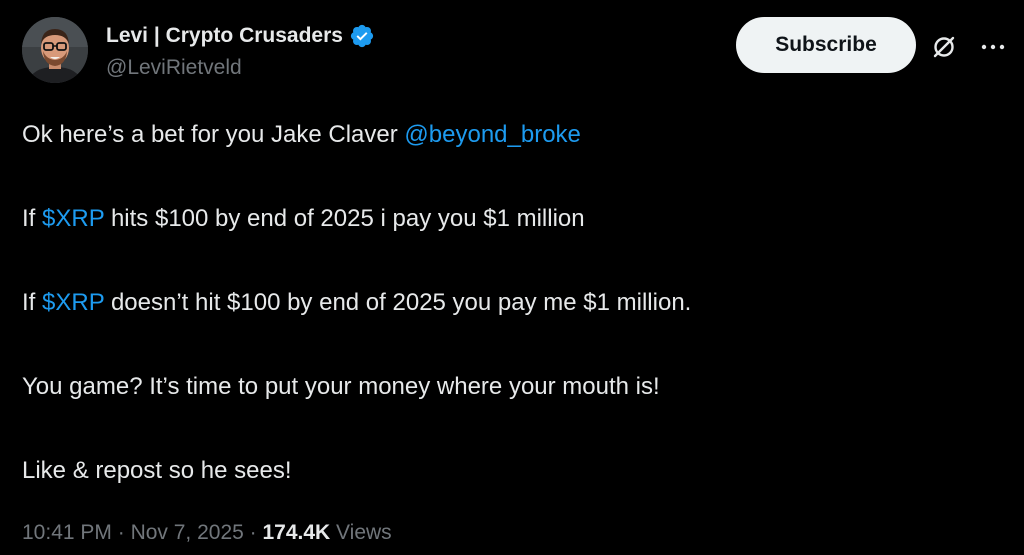 This screenshot has width=1024, height=555. I want to click on mention-link: @beyond_broke, so click(492, 134).